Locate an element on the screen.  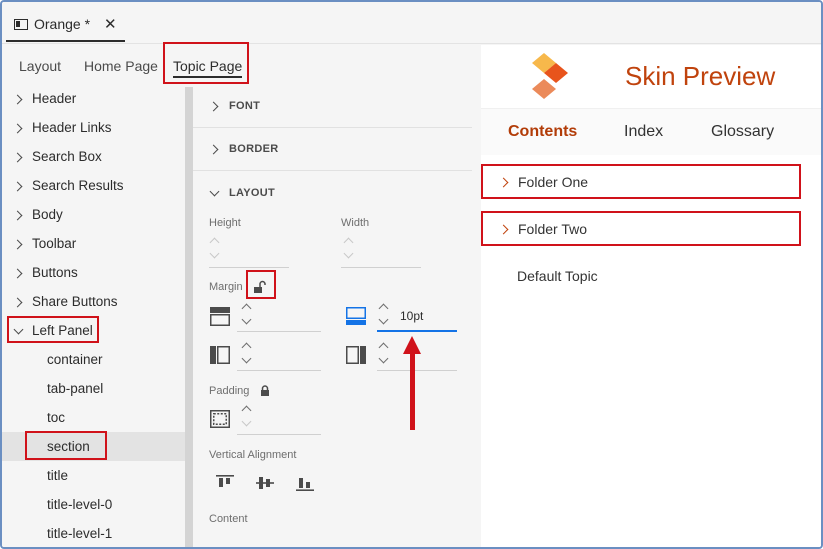
margin-left-stepper is located at coordinates (248, 355).